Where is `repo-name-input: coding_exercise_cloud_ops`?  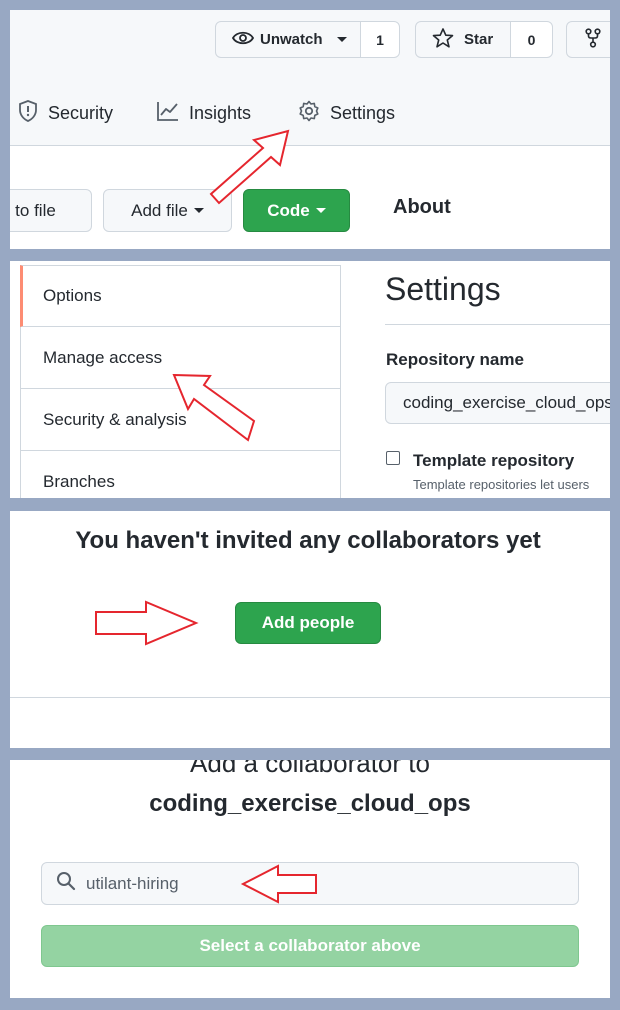
repo-name-input: coding_exercise_cloud_ops is located at coordinates (497, 403).